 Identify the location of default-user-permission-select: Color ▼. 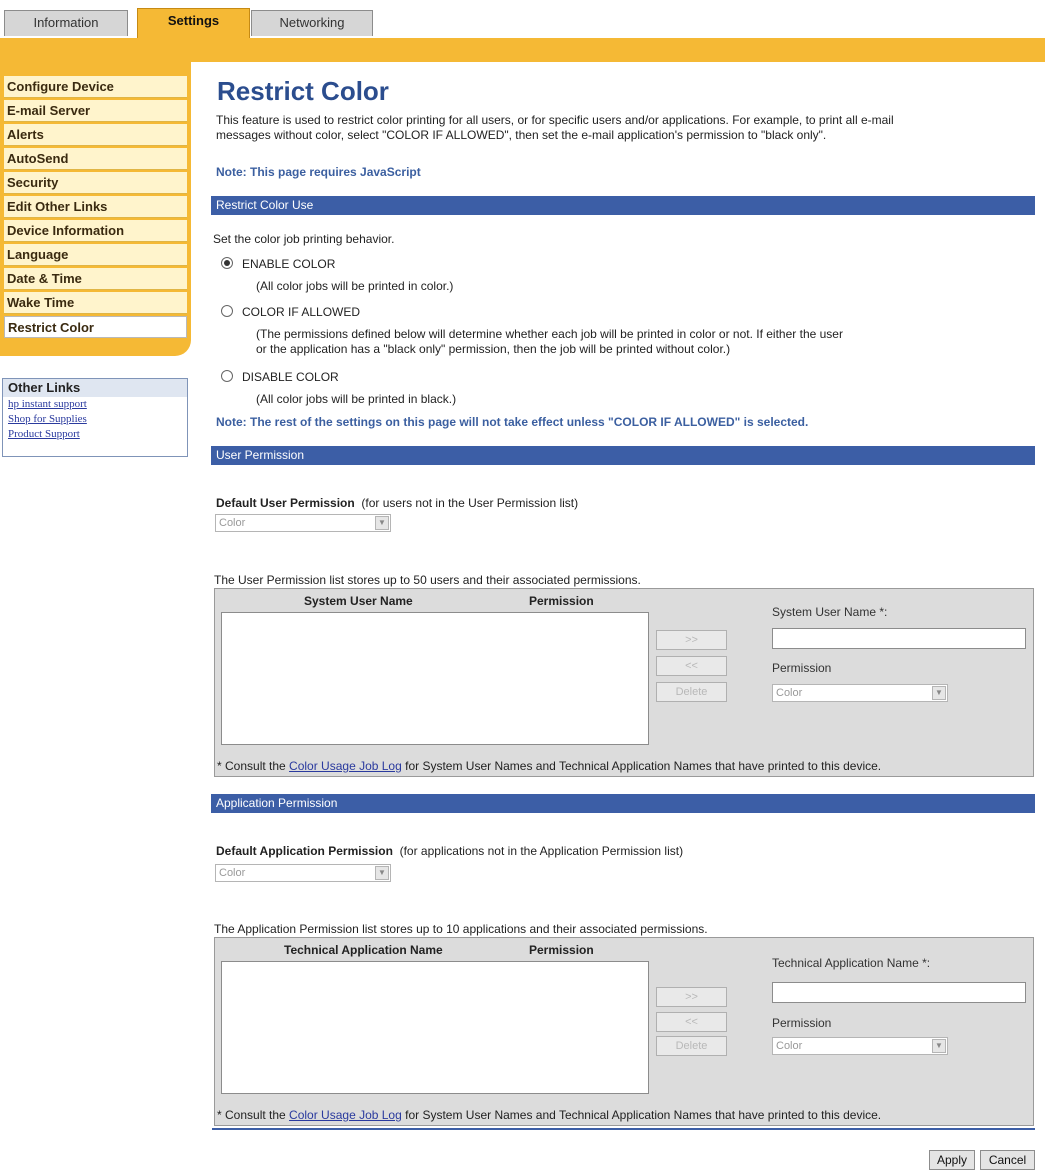
(303, 523).